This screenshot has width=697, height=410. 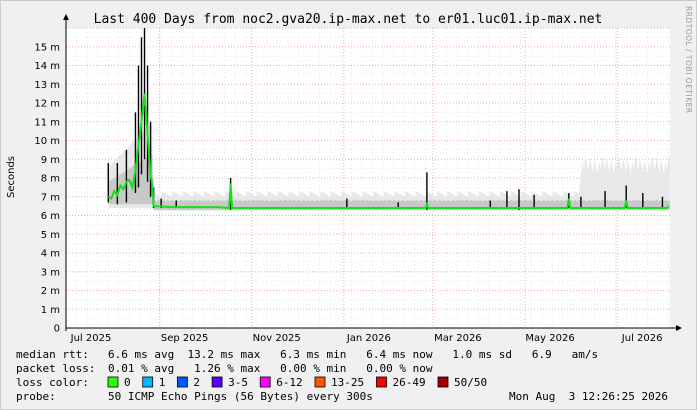 I want to click on legend-label: 26-49, so click(x=409, y=382).